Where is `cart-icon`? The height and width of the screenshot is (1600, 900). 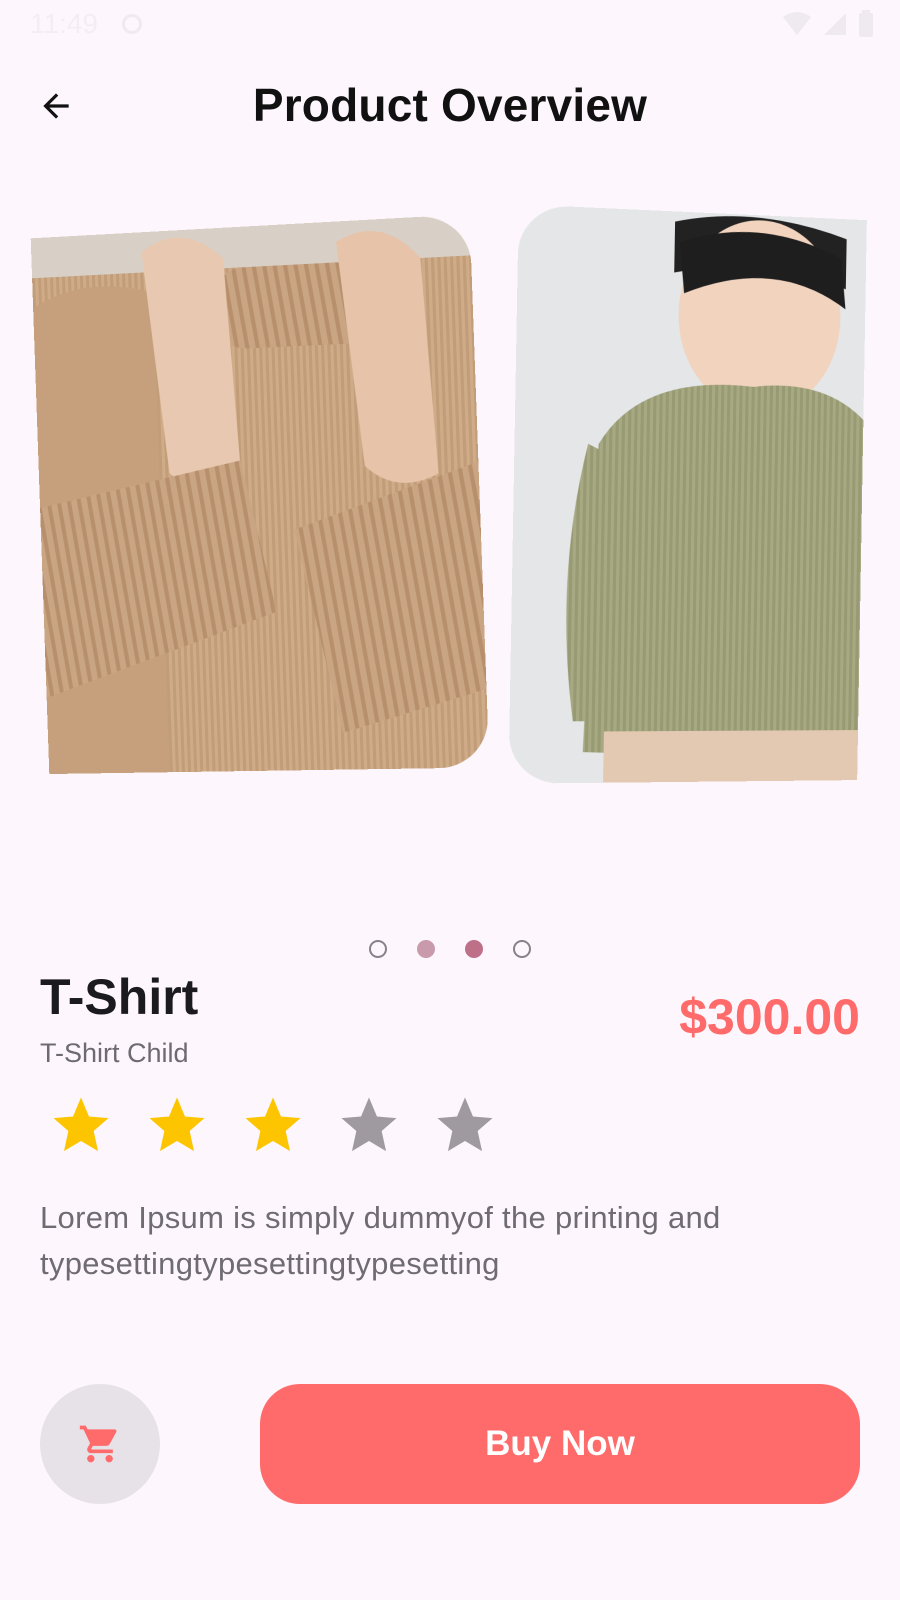
cart-icon is located at coordinates (98, 1444).